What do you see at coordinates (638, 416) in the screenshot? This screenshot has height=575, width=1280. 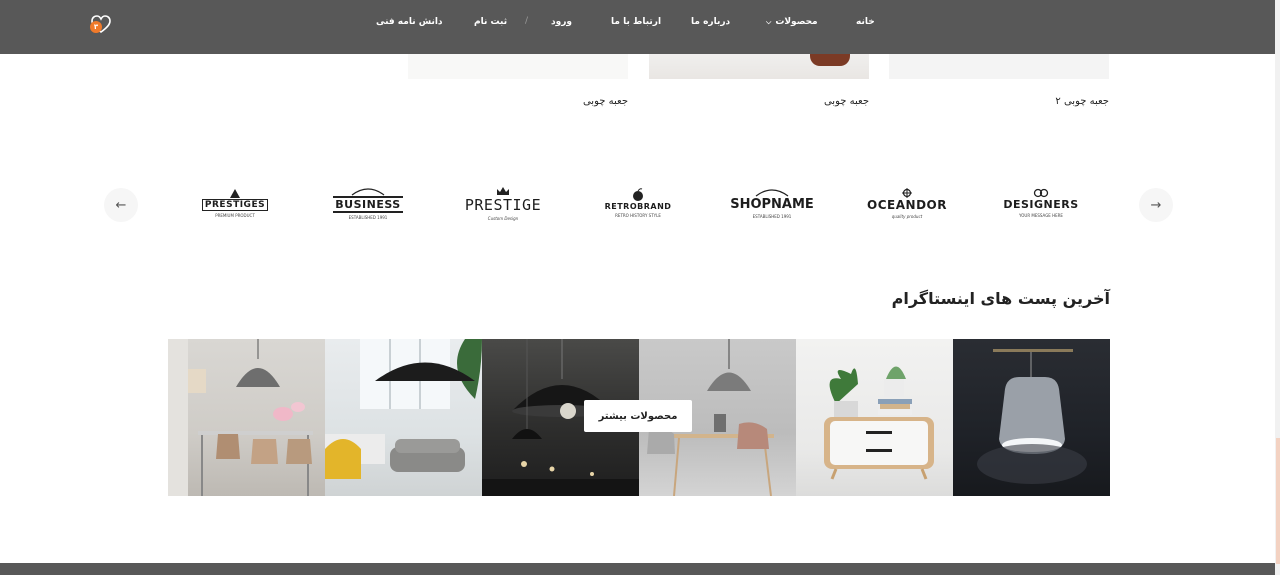 I see `more-products-button: محصولات بیشتر` at bounding box center [638, 416].